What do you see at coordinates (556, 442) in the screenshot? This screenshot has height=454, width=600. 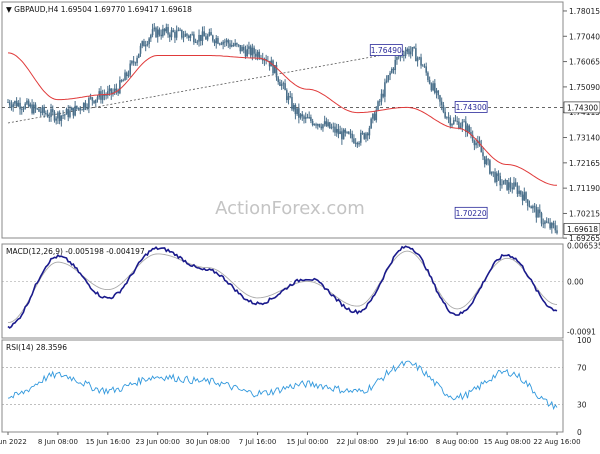 I see `x-tick-label: 22 Aug 16:00` at bounding box center [556, 442].